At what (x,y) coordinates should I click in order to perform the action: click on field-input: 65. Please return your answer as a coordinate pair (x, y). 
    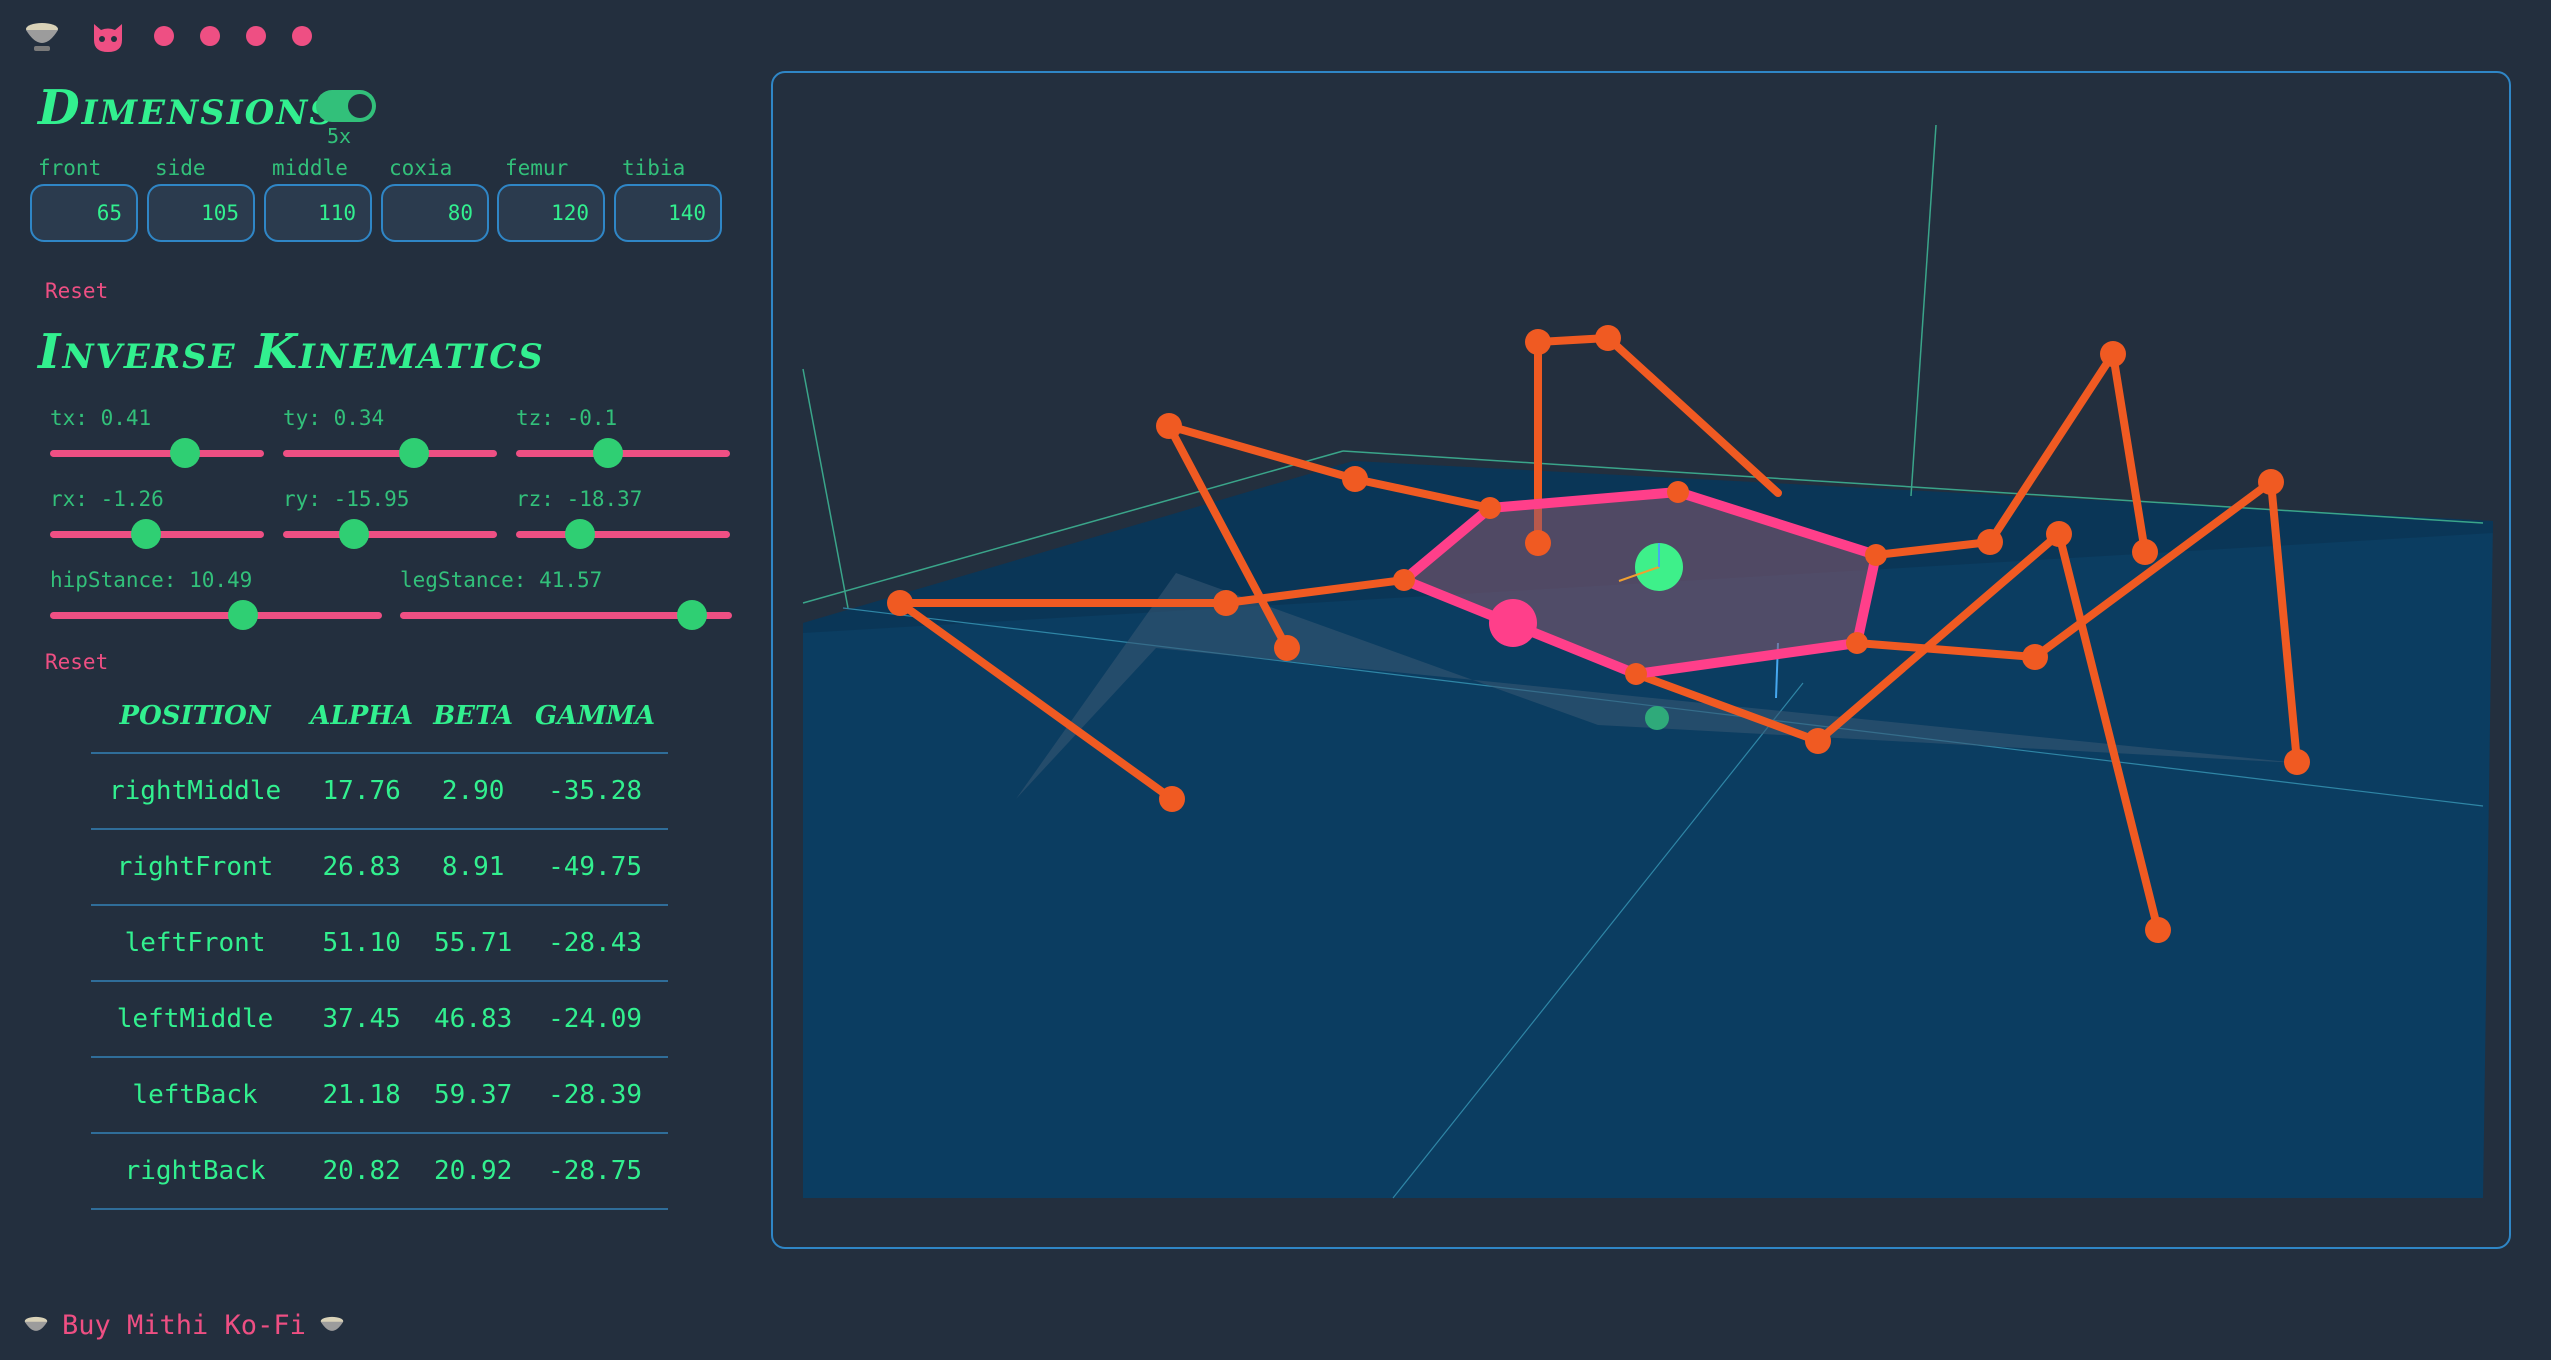
    Looking at the image, I should click on (84, 213).